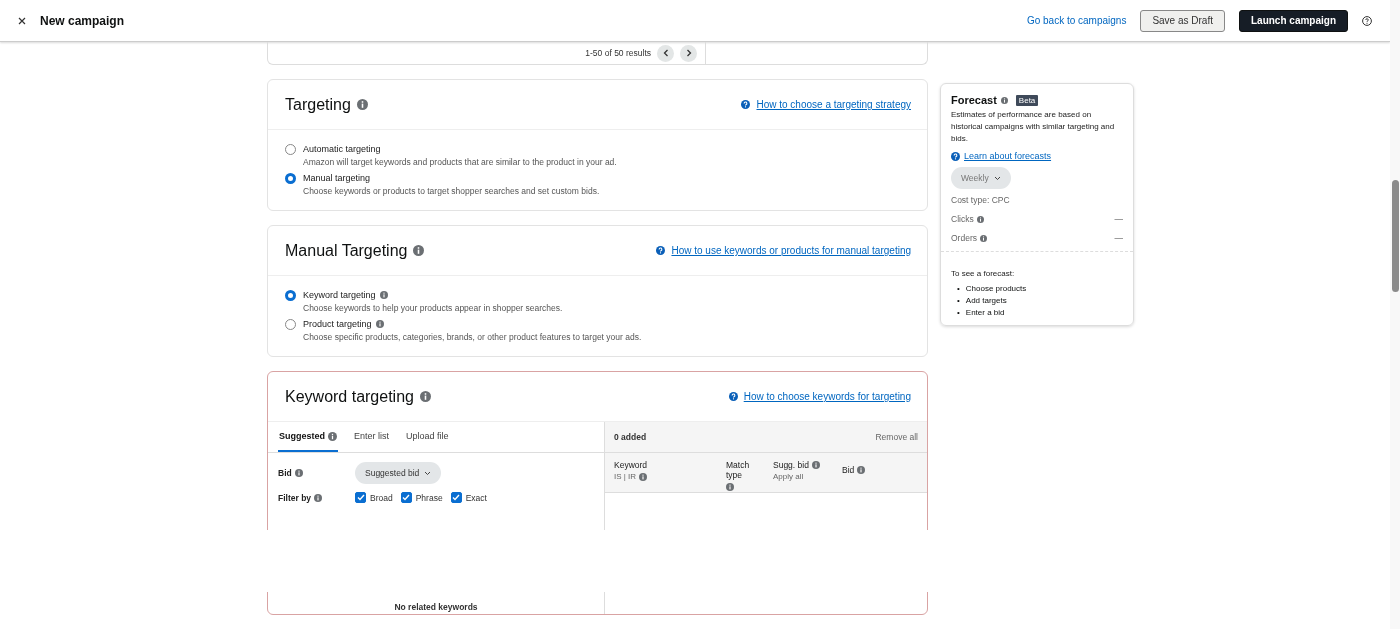 This screenshot has height=629, width=1400. I want to click on next-page-button, so click(688, 53).